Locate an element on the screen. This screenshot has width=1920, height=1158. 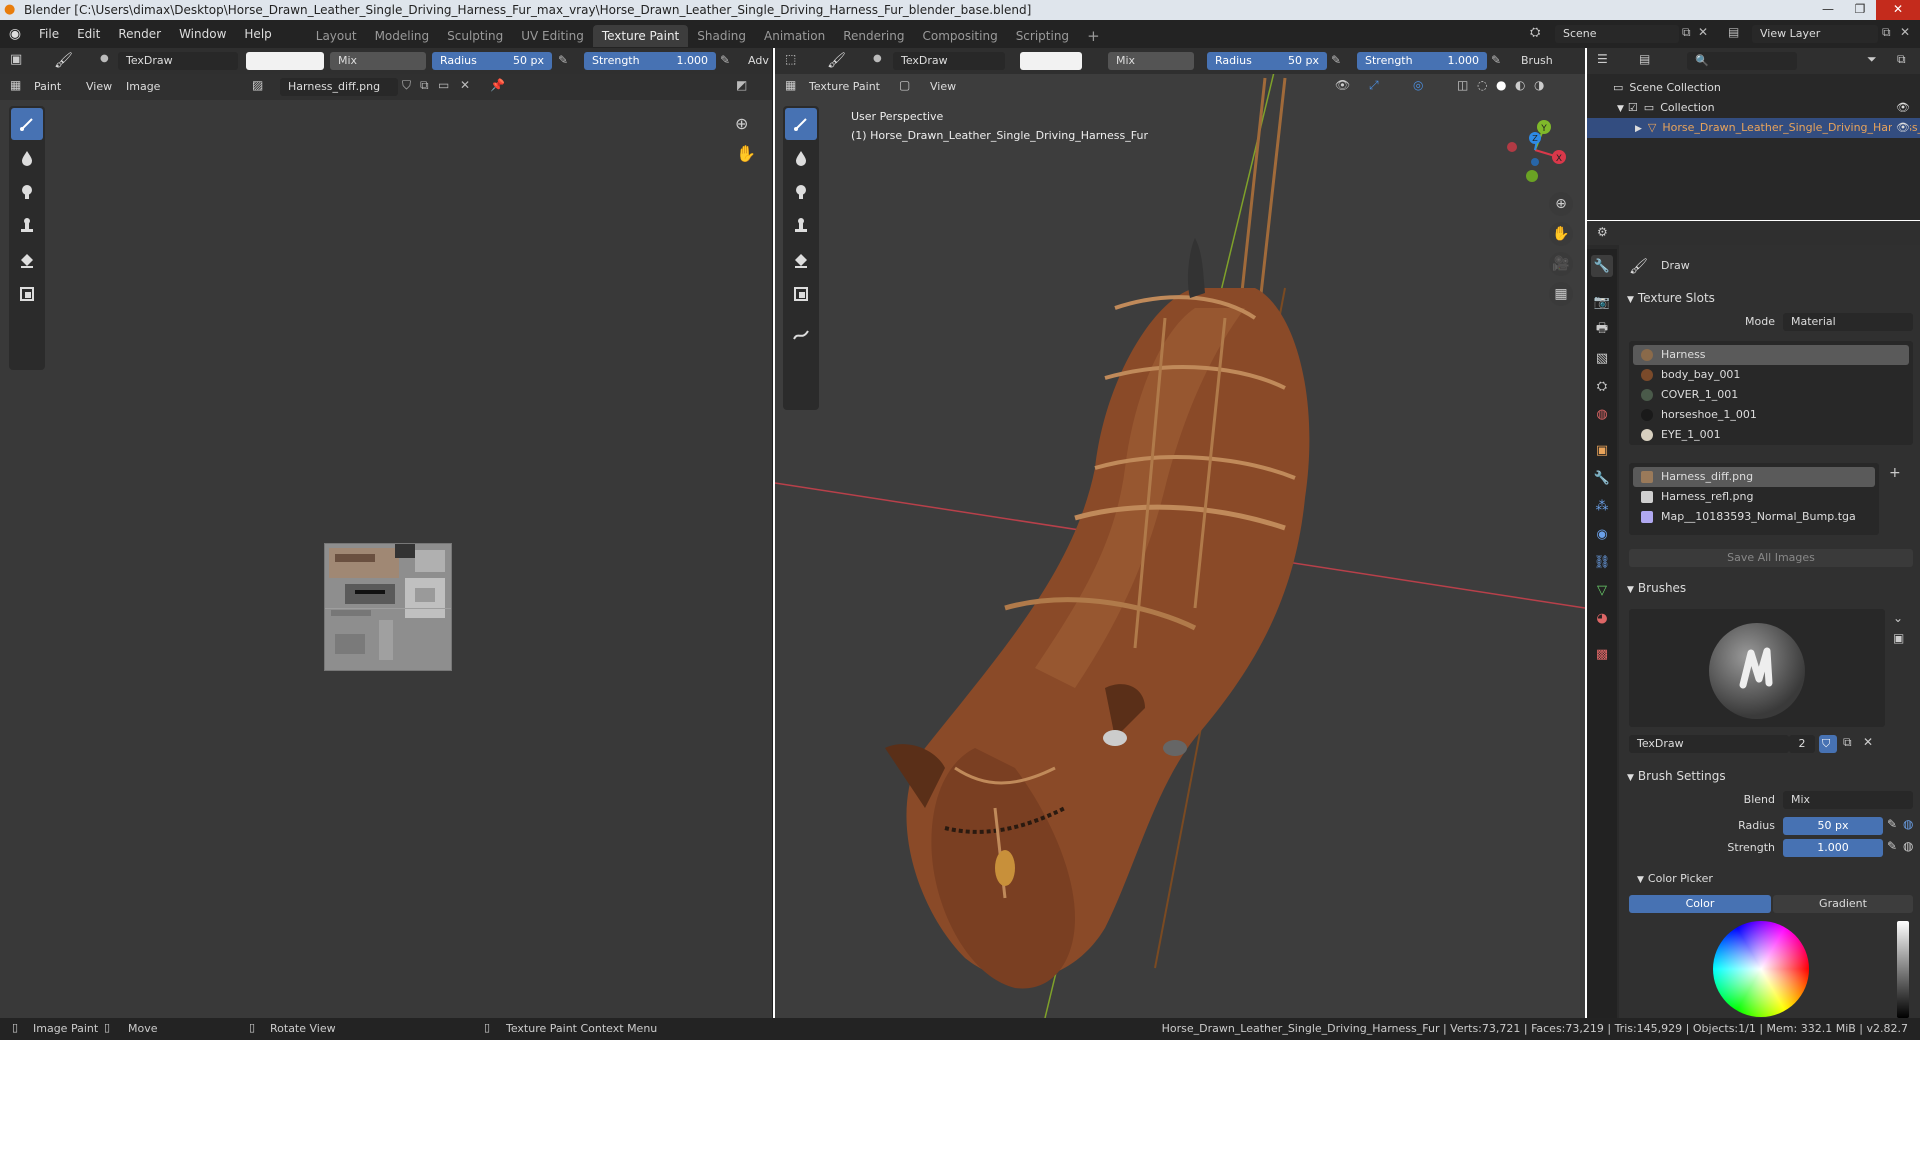
filter-icon: ⏷ is located at coordinates (1872, 59).